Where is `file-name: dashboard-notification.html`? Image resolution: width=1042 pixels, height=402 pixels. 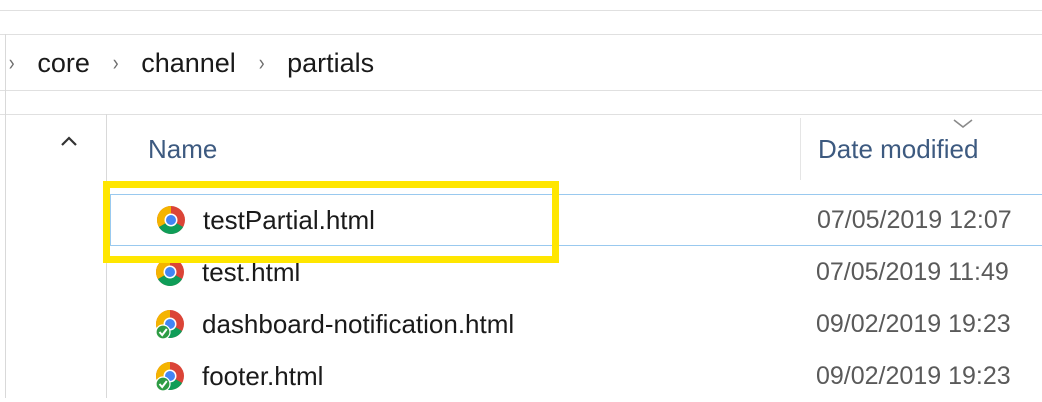
file-name: dashboard-notification.html is located at coordinates (358, 323).